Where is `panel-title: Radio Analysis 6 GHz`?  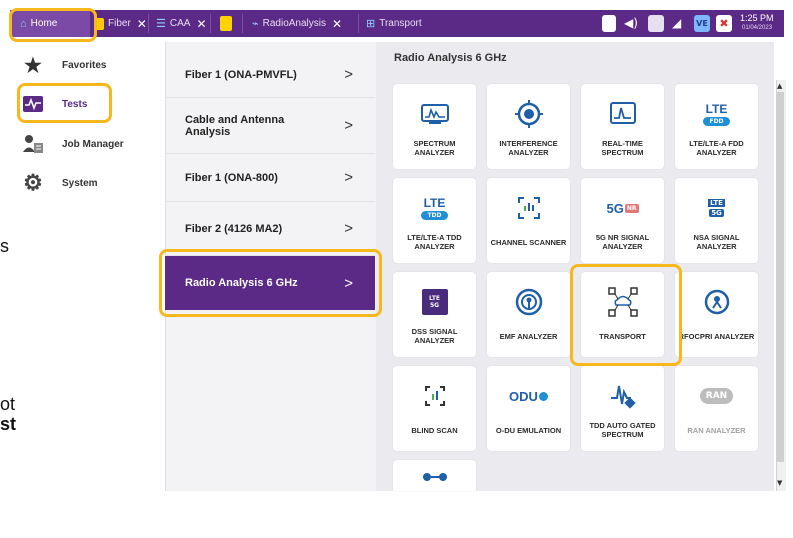
panel-title: Radio Analysis 6 GHz is located at coordinates (450, 58).